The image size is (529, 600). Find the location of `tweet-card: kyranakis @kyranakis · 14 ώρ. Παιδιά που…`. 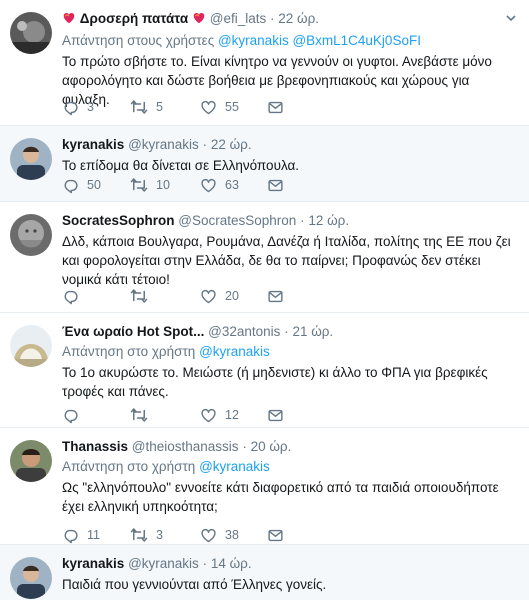

tweet-card: kyranakis @kyranakis · 14 ώρ. Παιδιά που… is located at coordinates (264, 572).